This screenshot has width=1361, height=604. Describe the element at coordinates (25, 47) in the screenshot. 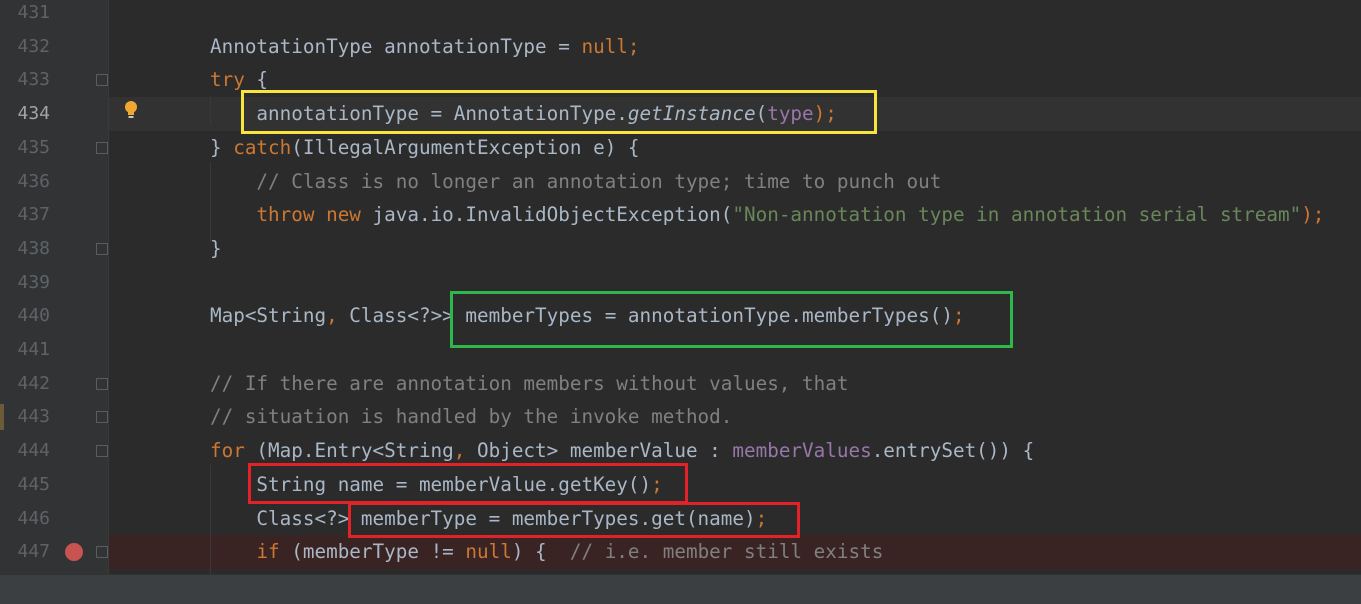

I see `line-number: 432` at that location.